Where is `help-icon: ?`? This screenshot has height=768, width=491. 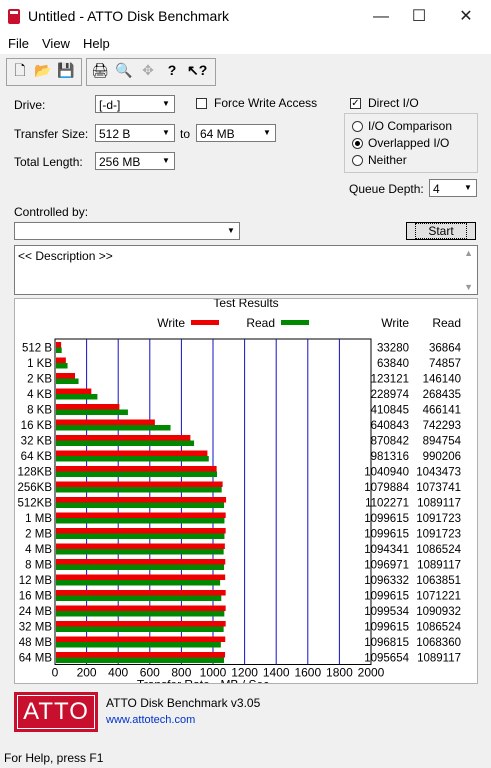 help-icon: ? is located at coordinates (172, 70).